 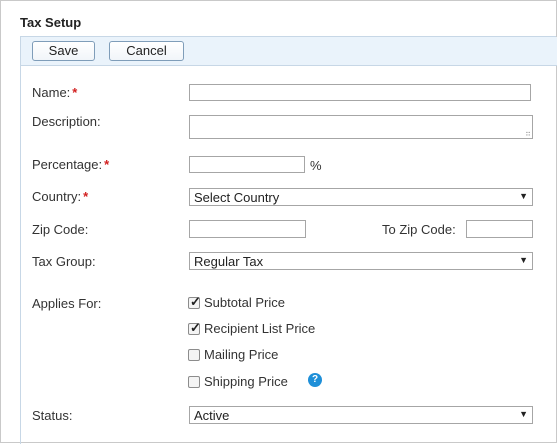 What do you see at coordinates (66, 121) in the screenshot?
I see `description-label: Description:` at bounding box center [66, 121].